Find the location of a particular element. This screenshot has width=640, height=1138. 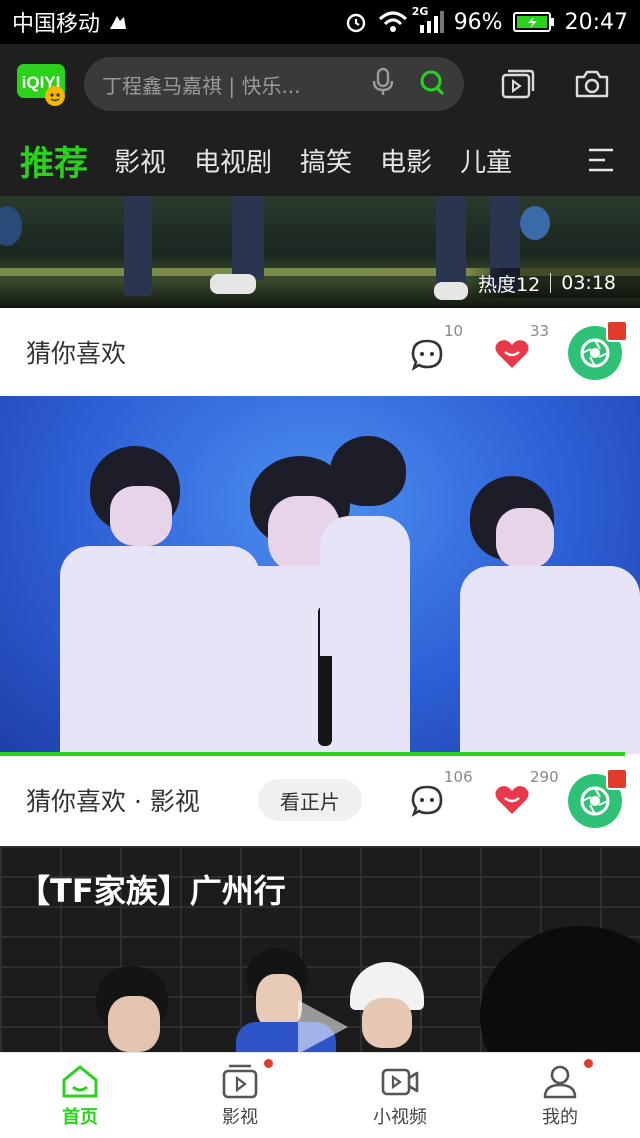

category-tabs: 推荐 影视 电视剧 搞笑 电影 儿童 is located at coordinates (320, 160).